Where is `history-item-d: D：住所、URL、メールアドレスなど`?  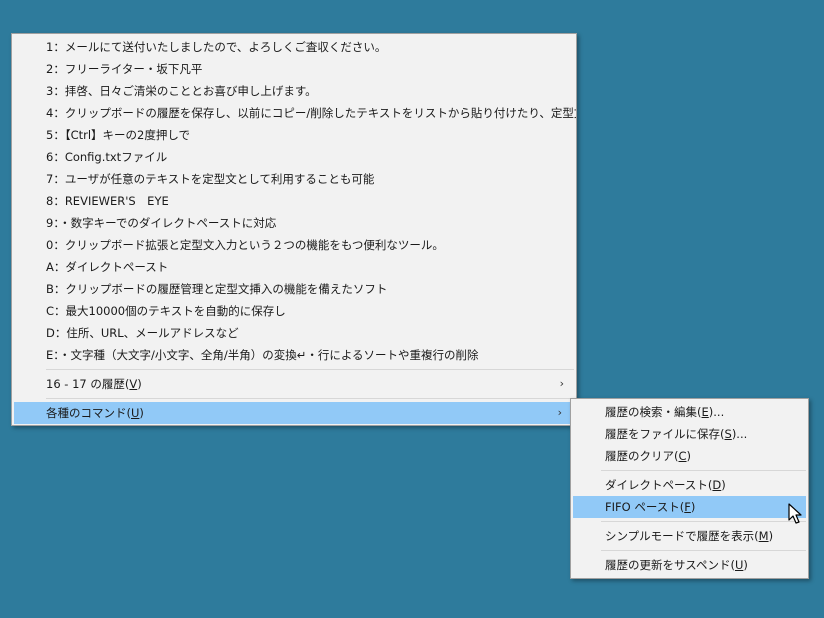
history-item-d: D：住所、URL、メールアドレスなど is located at coordinates (294, 333).